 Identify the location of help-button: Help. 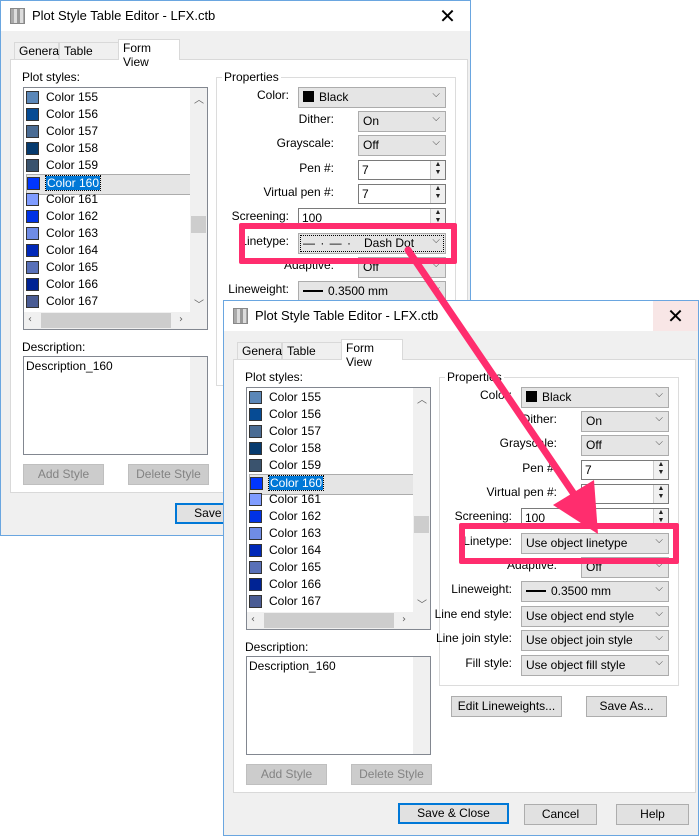
(652, 814).